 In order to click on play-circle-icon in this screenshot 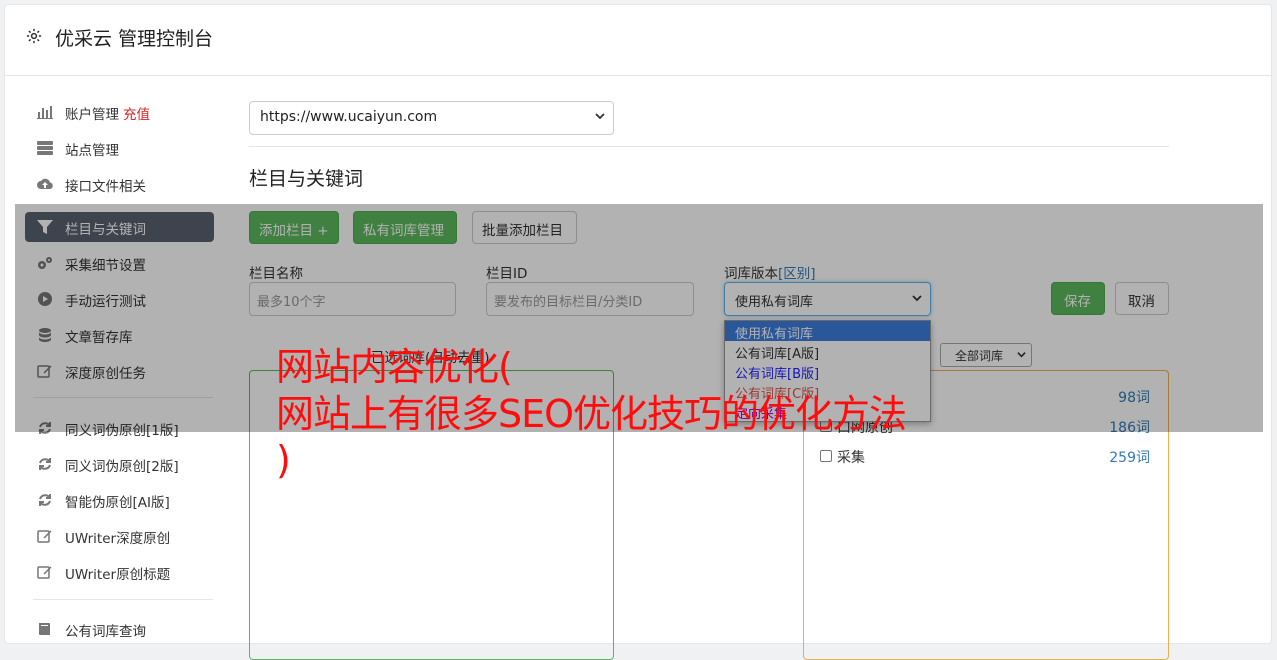, I will do `click(45, 299)`.